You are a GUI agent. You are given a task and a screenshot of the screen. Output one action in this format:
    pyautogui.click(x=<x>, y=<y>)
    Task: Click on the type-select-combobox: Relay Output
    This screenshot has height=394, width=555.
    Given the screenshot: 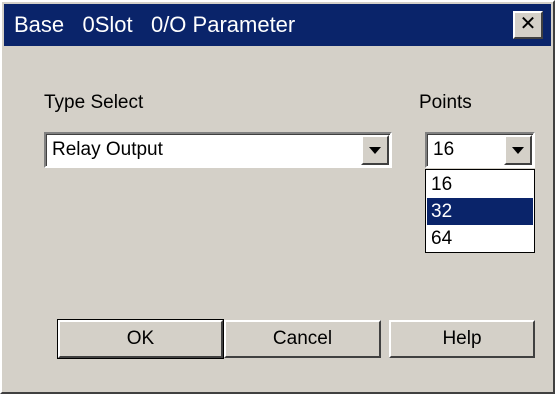 What is the action you would take?
    pyautogui.click(x=218, y=150)
    